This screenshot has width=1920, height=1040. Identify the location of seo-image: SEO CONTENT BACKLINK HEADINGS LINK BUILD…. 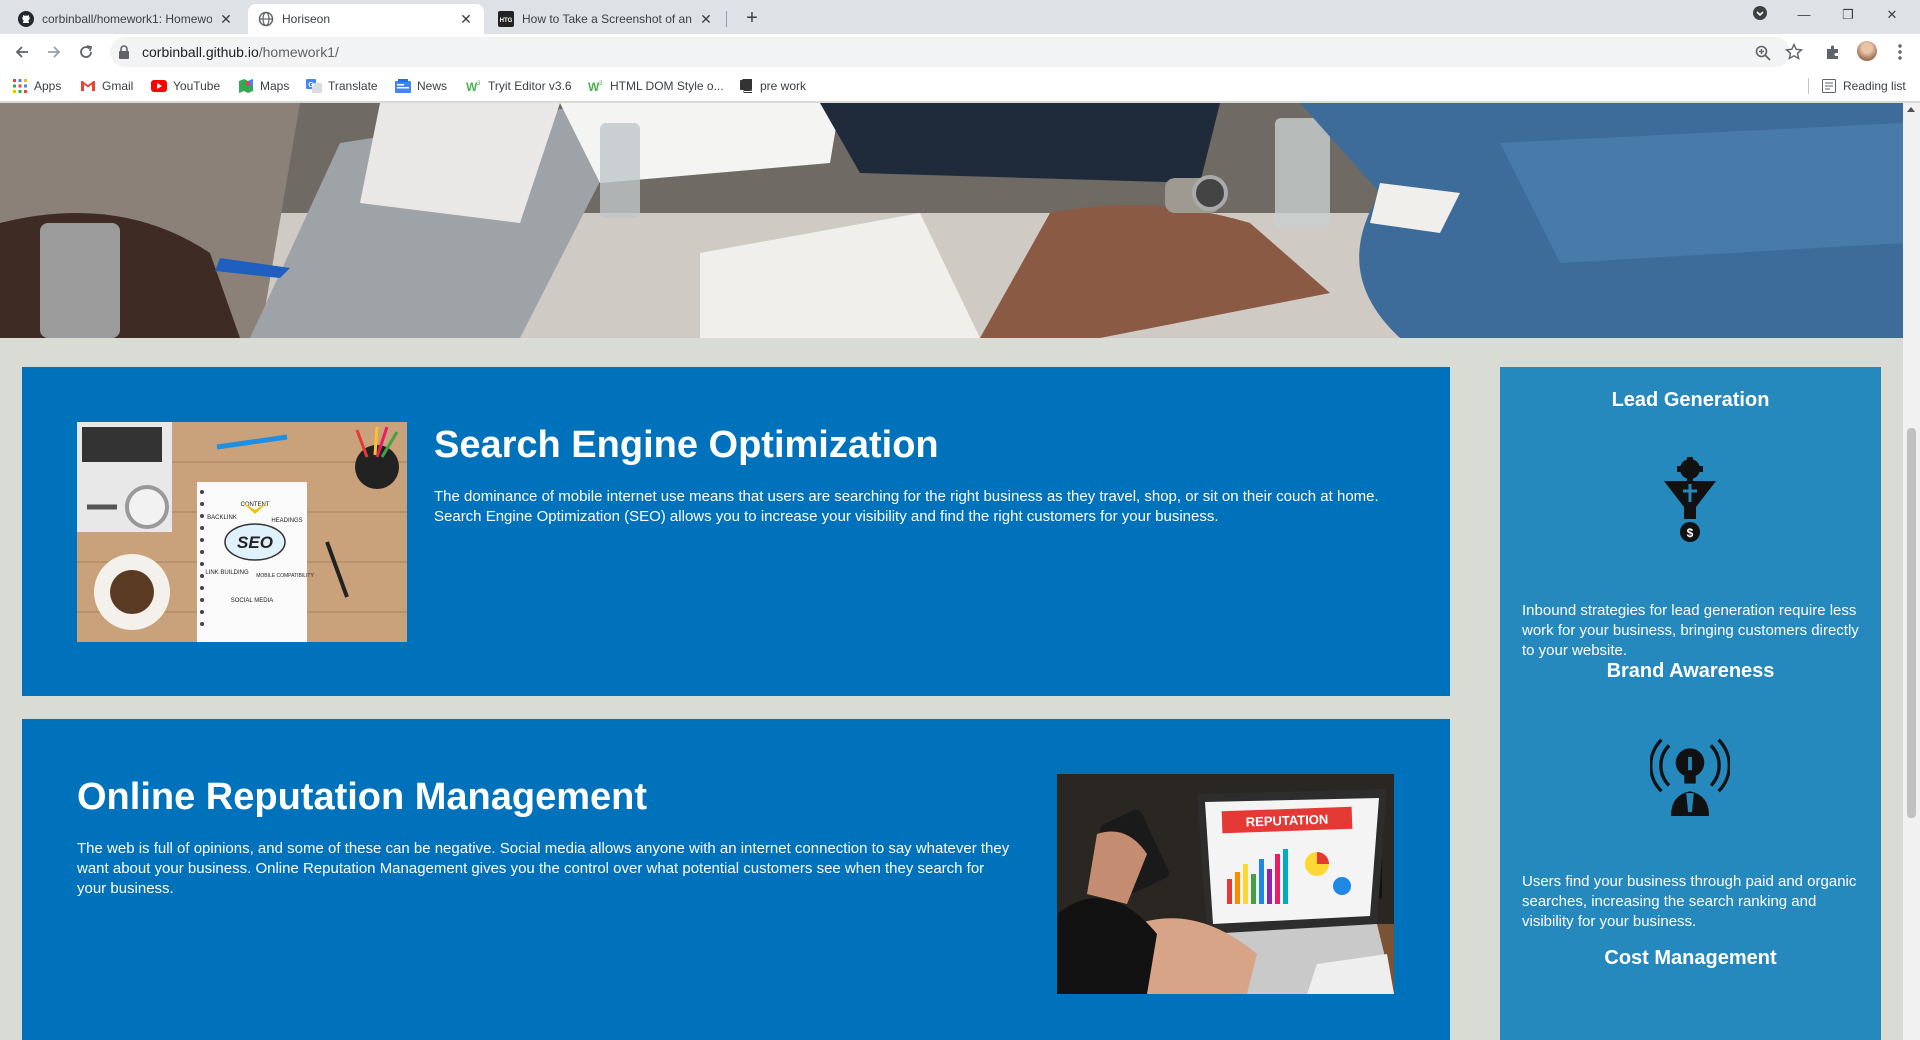
(242, 532).